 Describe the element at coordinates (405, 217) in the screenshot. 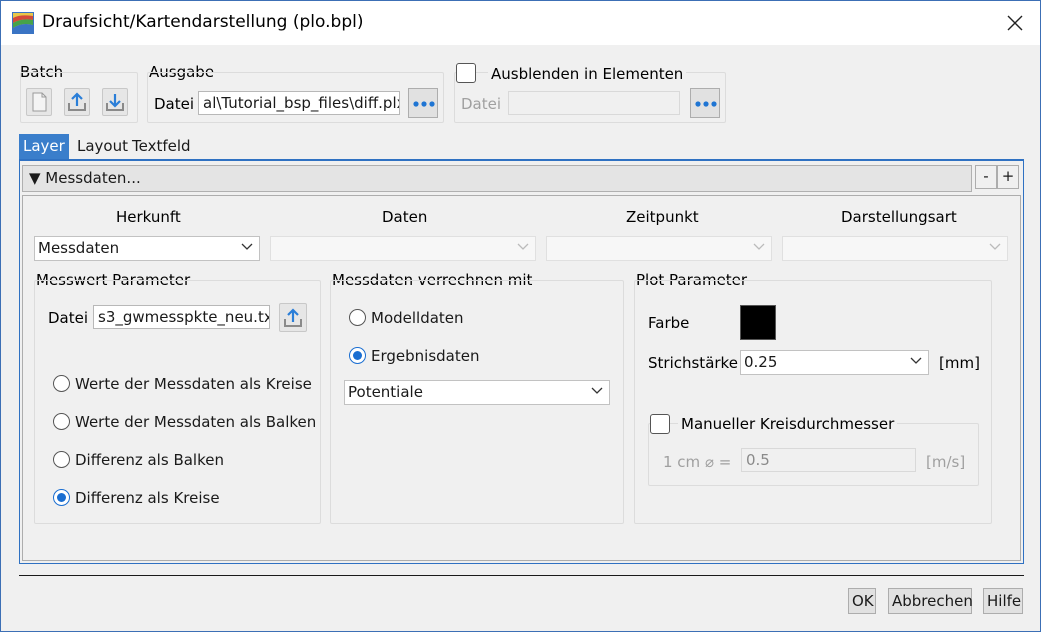

I see `daten-label: Daten` at that location.